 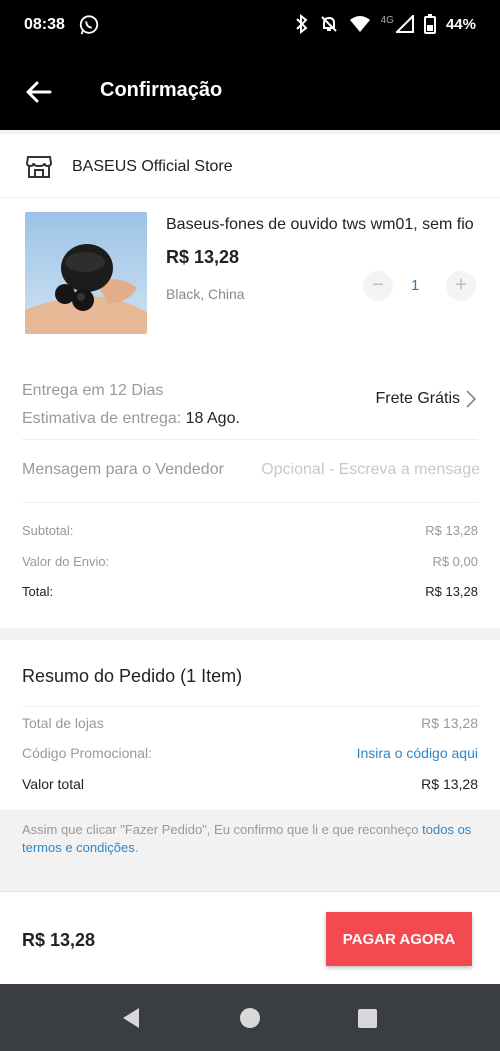 What do you see at coordinates (44, 24) in the screenshot?
I see `status-time: 08:38` at bounding box center [44, 24].